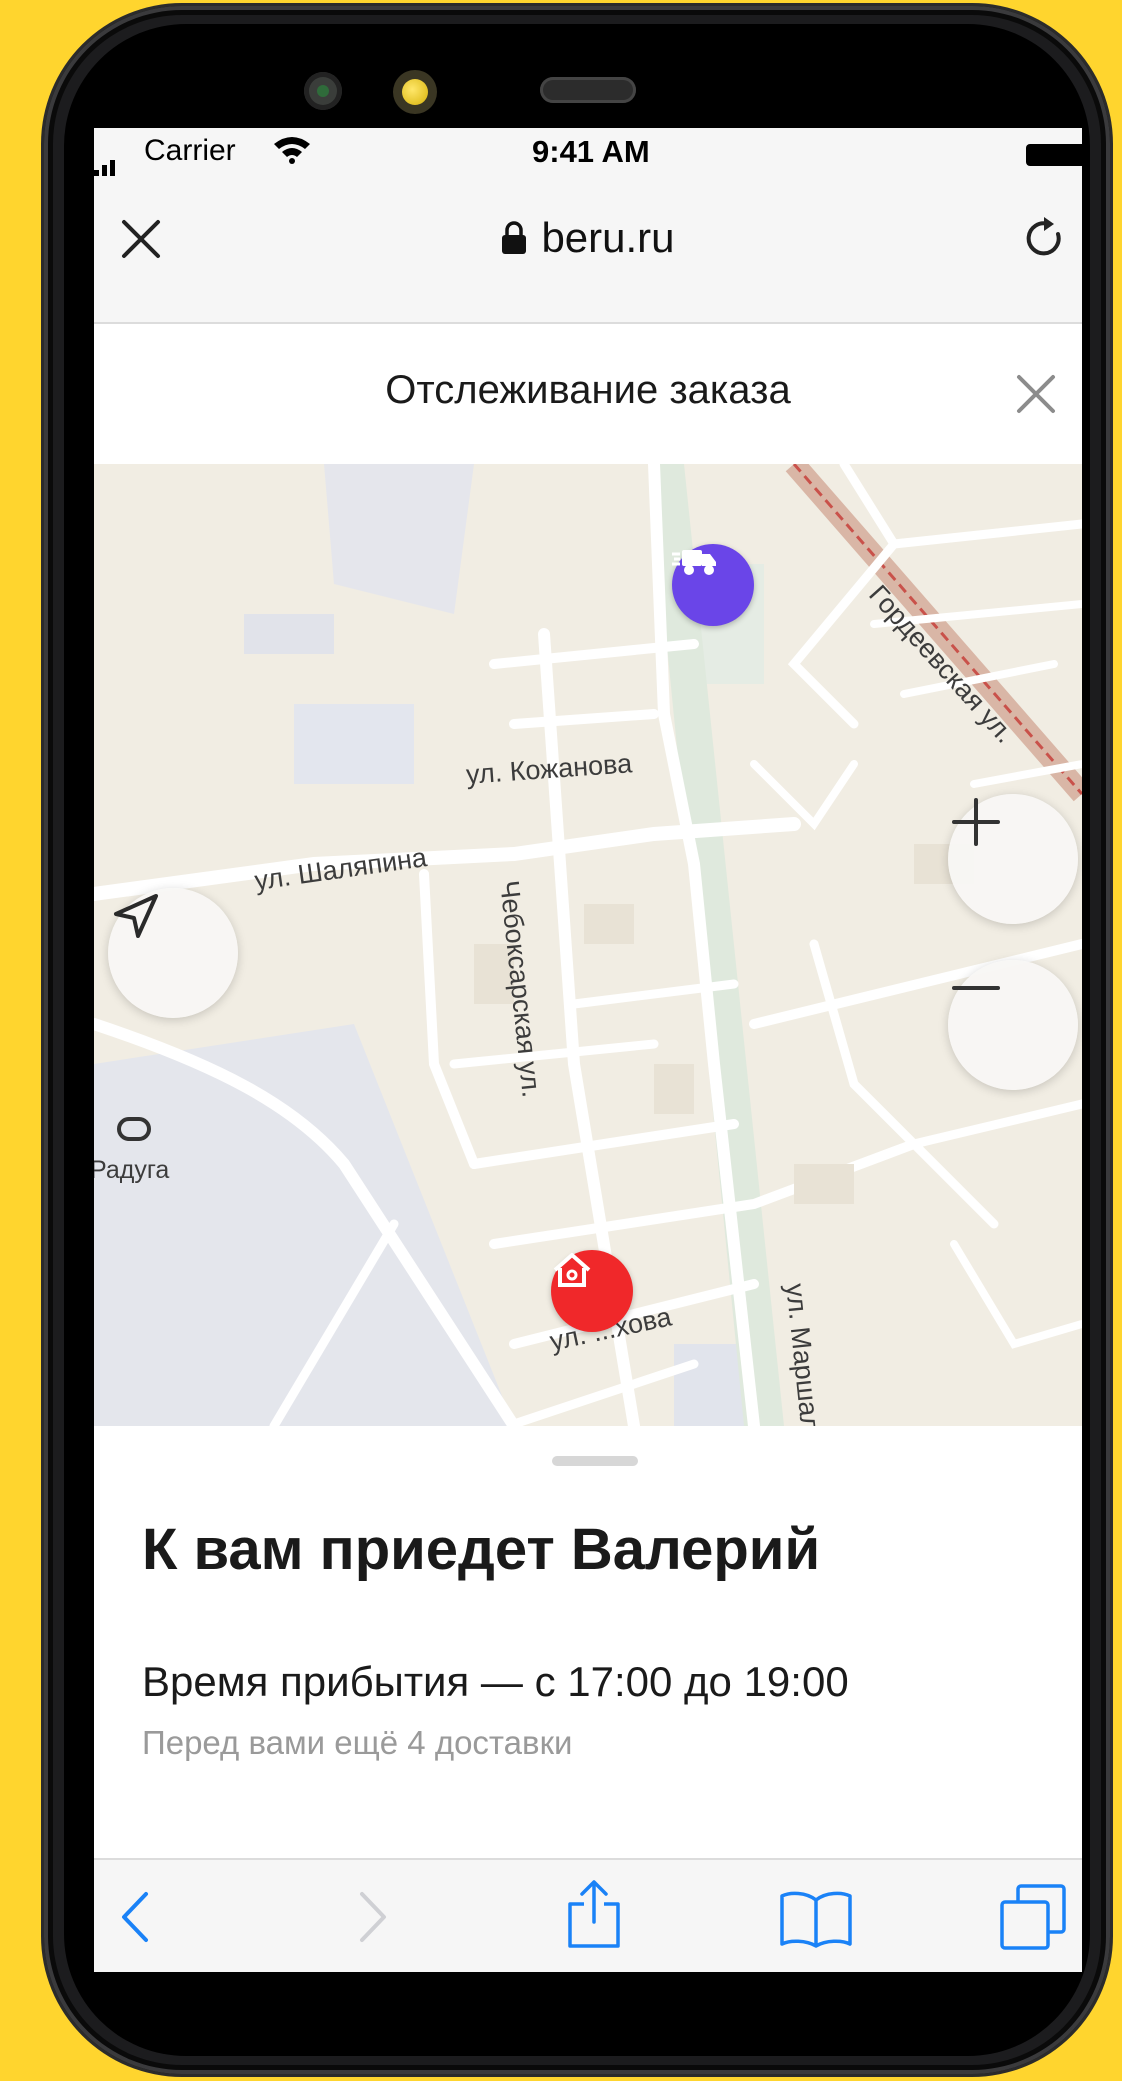 The image size is (1122, 2081). Describe the element at coordinates (588, 90) in the screenshot. I see `earpiece-speaker` at that location.